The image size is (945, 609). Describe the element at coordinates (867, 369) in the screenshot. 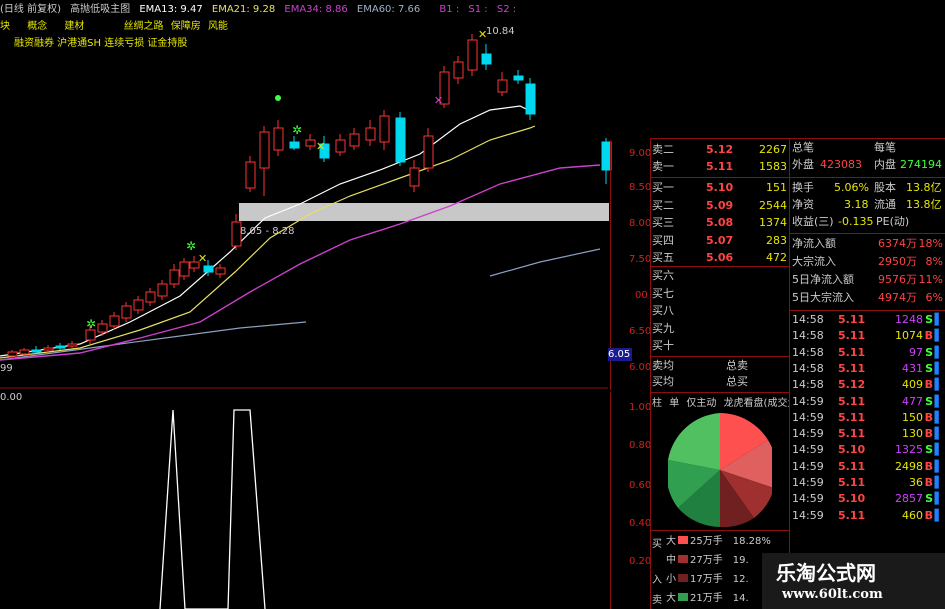

I see `tick-row: 14:58 5.11 431 S ▌` at that location.